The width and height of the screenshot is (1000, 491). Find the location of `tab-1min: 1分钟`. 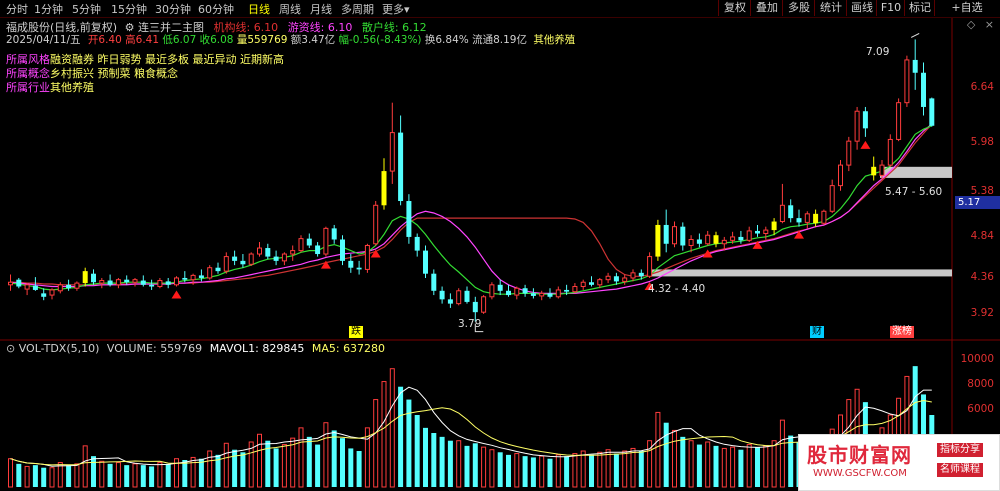

tab-1min: 1分钟 is located at coordinates (48, 9).